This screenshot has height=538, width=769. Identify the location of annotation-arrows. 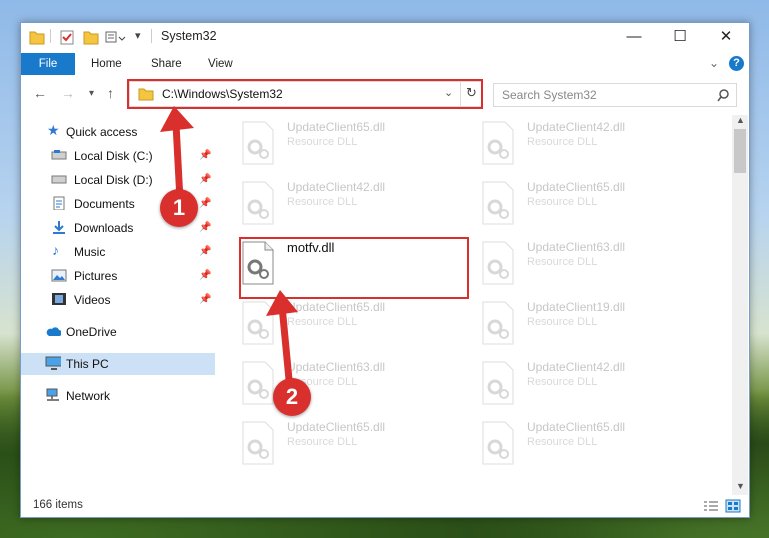
(229, 250).